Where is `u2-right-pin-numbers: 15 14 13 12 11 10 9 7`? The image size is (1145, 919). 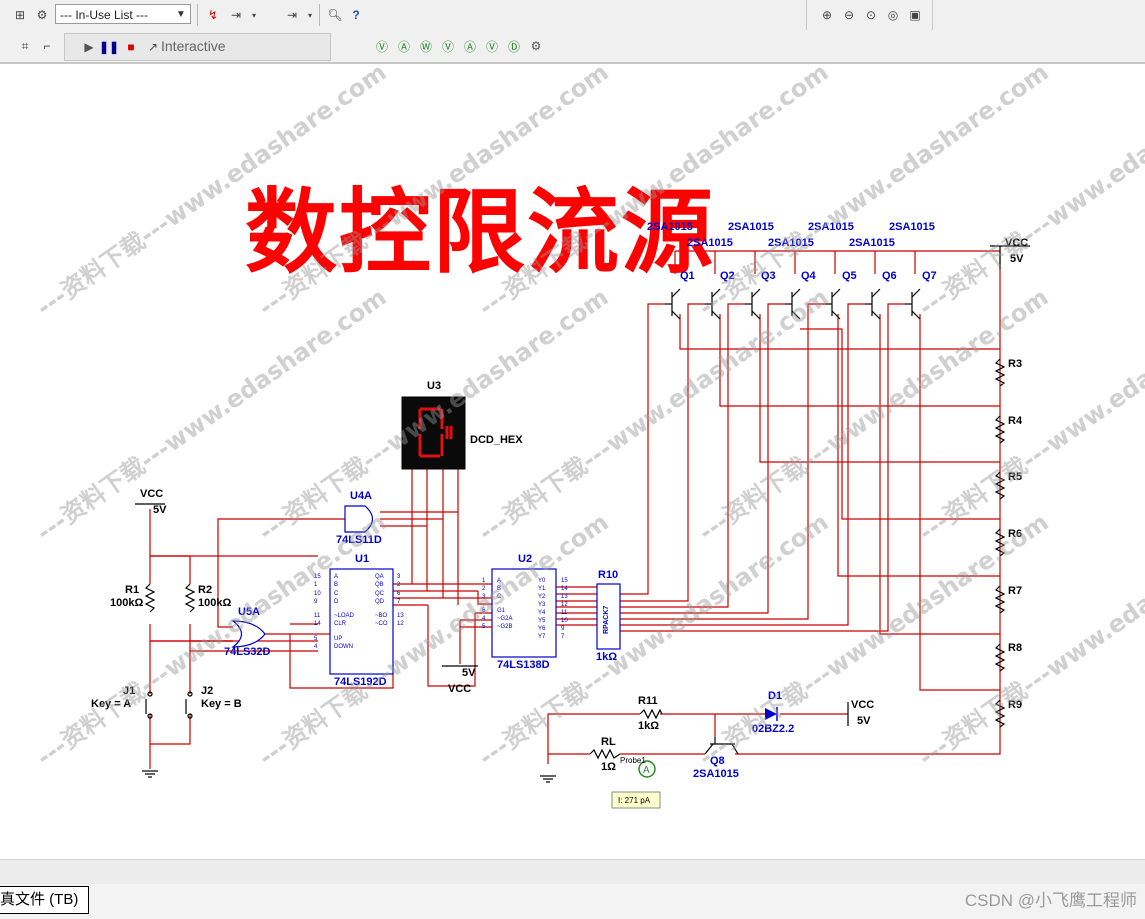 u2-right-pin-numbers: 15 14 13 12 11 10 9 7 is located at coordinates (564, 609).